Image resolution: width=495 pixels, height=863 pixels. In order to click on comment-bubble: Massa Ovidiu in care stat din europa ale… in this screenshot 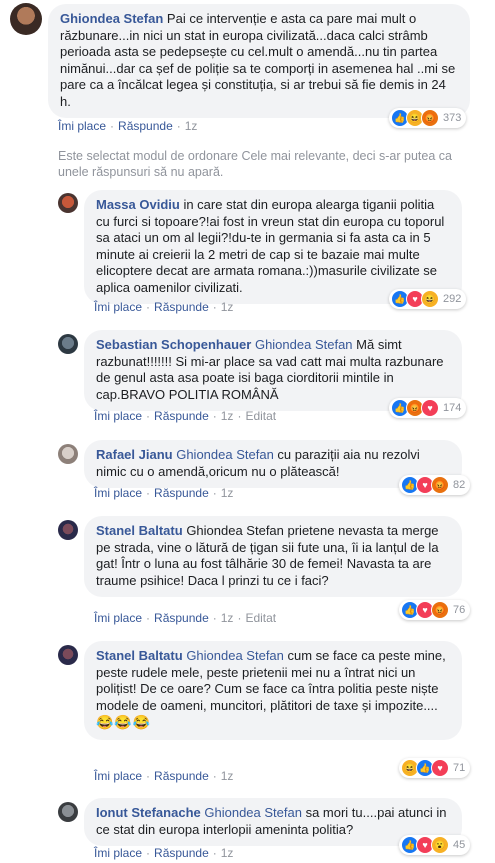, I will do `click(273, 247)`.